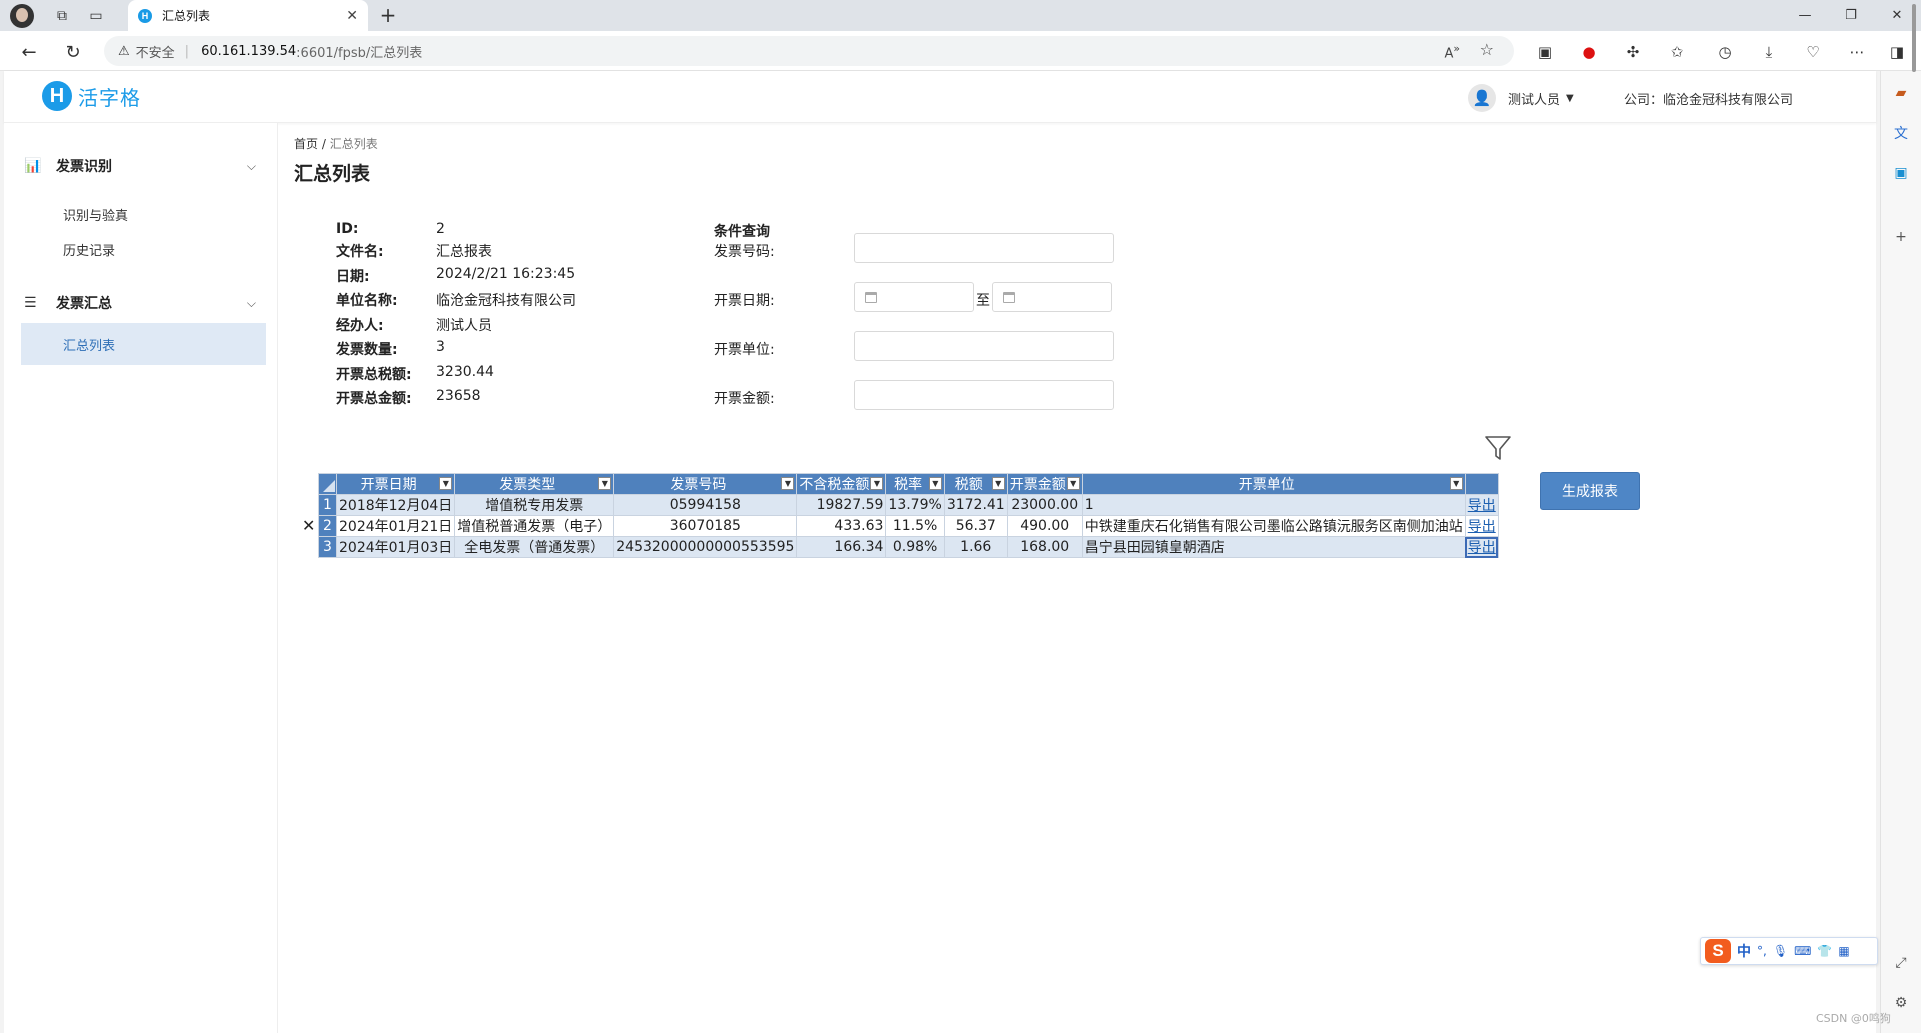 This screenshot has width=1921, height=1033. What do you see at coordinates (1824, 951) in the screenshot?
I see `skin-icon: 👕` at bounding box center [1824, 951].